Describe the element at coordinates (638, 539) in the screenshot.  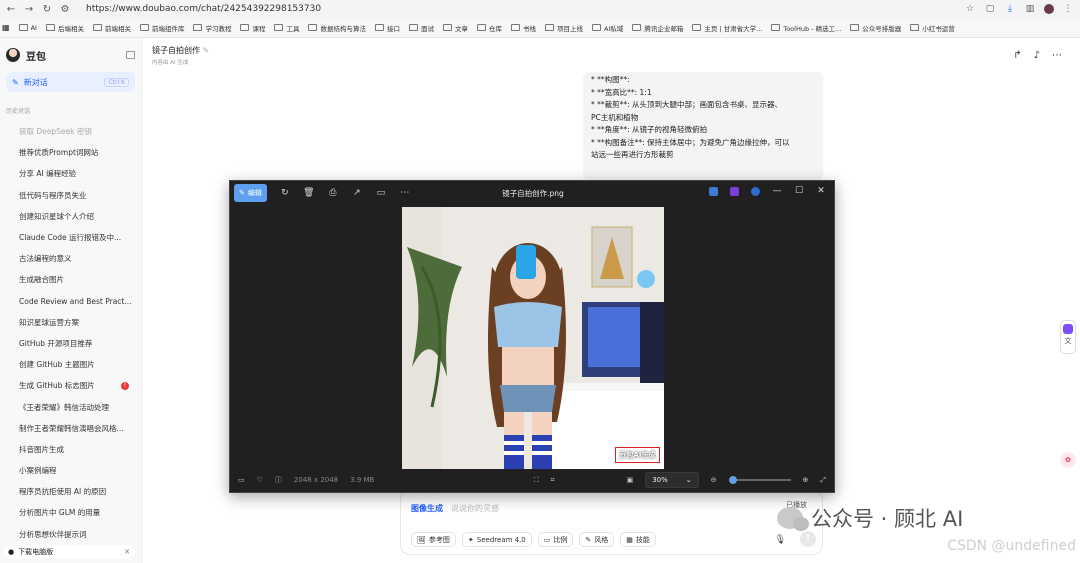
I see `composer-tool-button: ▦ 技能` at that location.